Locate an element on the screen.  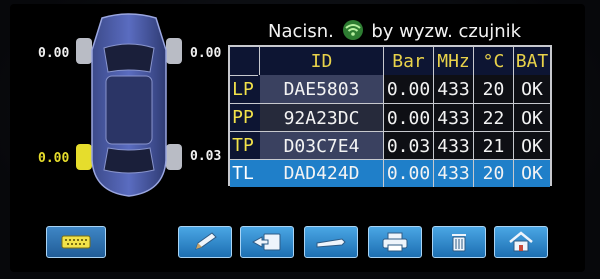
transfer-button is located at coordinates (267, 242).